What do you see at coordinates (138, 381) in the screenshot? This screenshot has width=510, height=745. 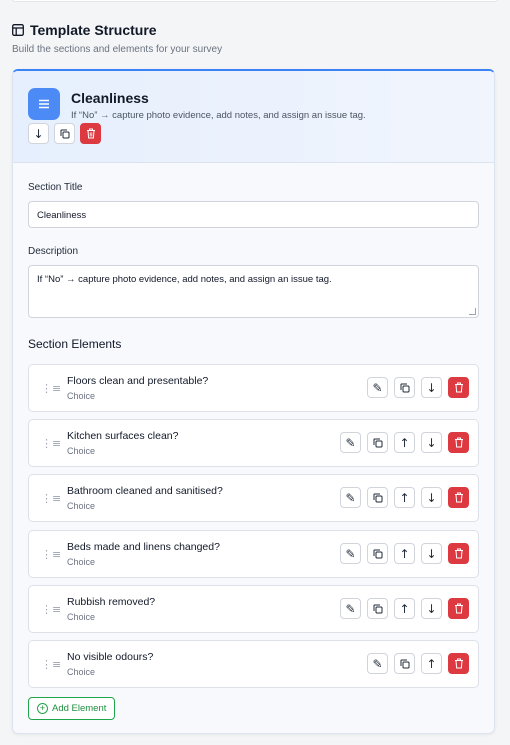 I see `element-name: Floors clean and presentable?` at bounding box center [138, 381].